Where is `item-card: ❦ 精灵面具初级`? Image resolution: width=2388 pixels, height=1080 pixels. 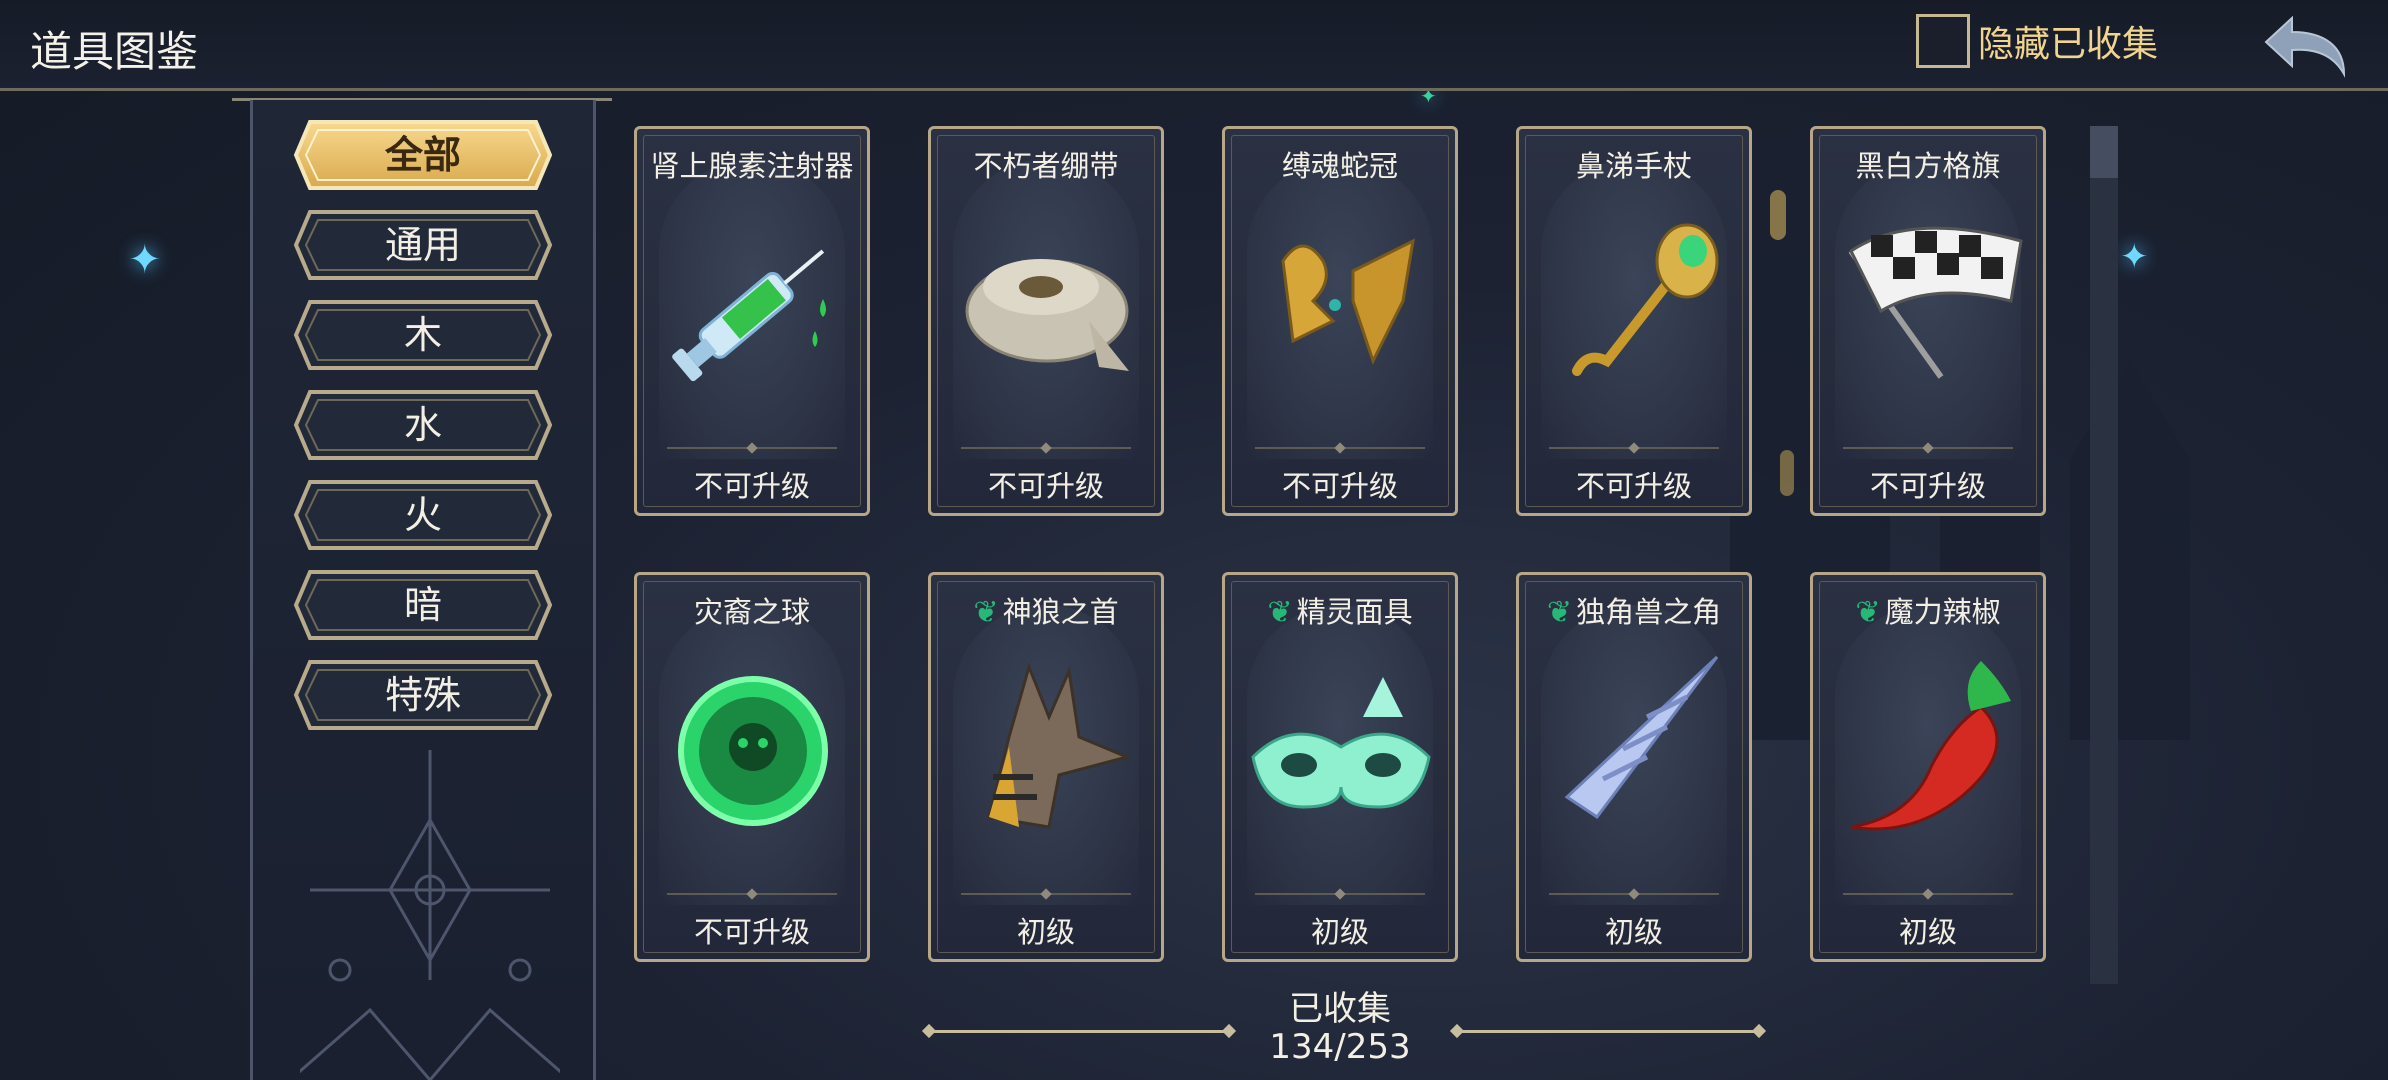
item-card: ❦ 精灵面具初级 is located at coordinates (1340, 767).